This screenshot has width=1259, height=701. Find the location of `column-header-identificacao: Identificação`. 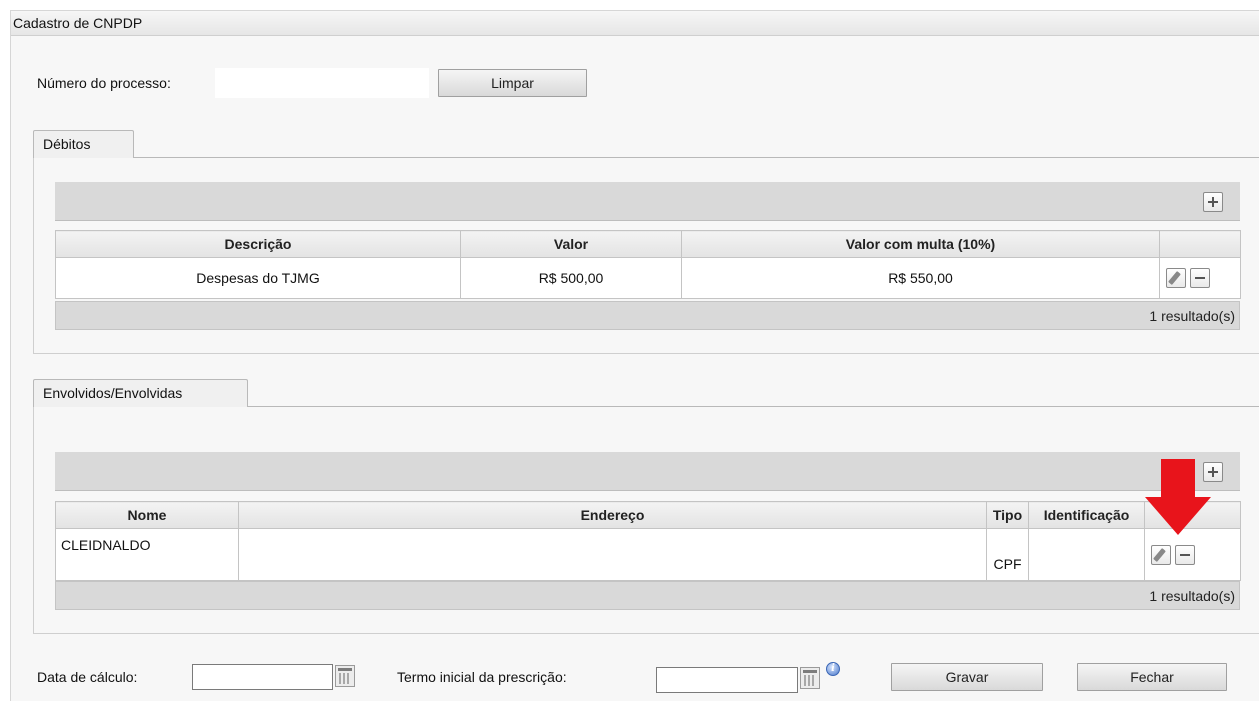

column-header-identificacao: Identificação is located at coordinates (1086, 515).